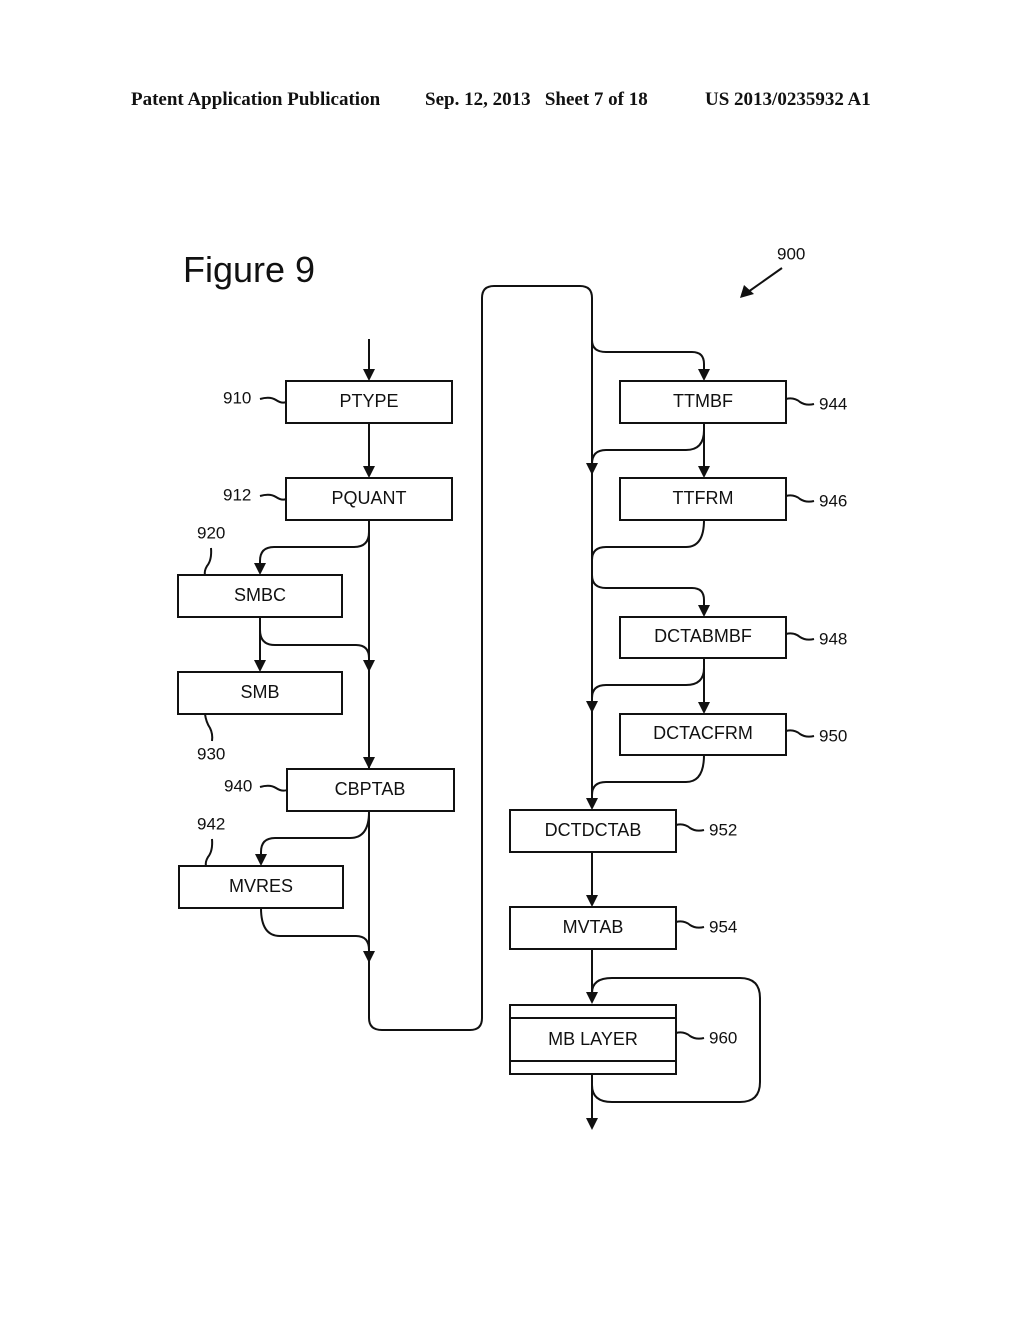 The height and width of the screenshot is (1320, 1024). I want to click on box-mvtab: MVTAB 954, so click(623, 928).